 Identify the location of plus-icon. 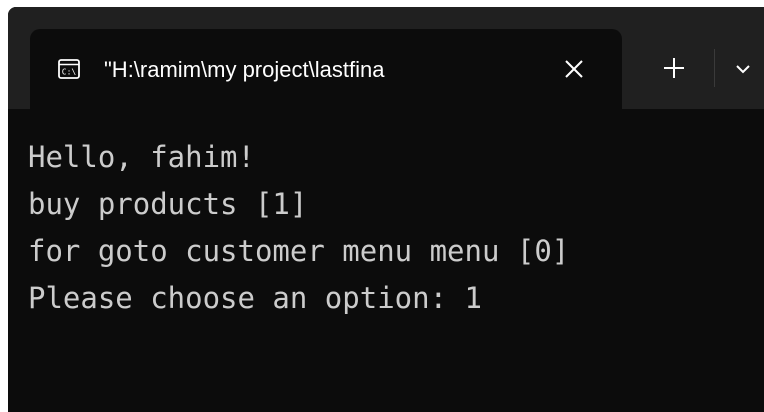
(674, 68).